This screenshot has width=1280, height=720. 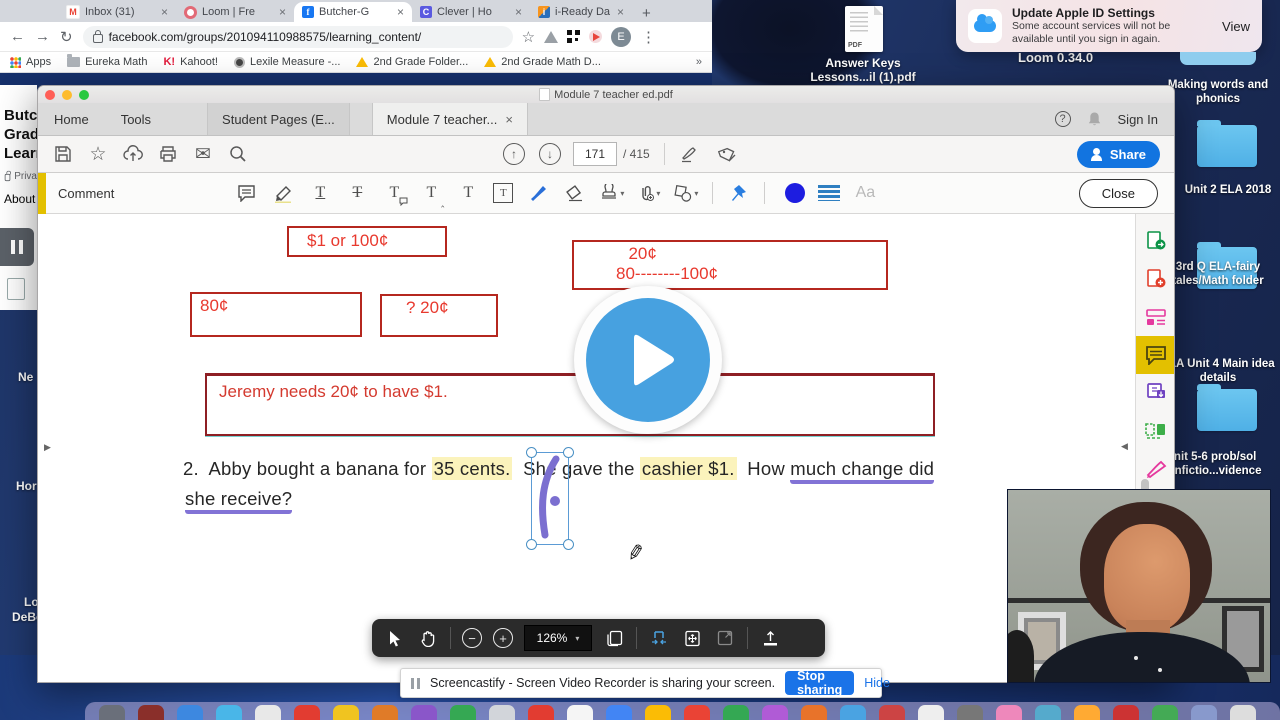 I want to click on bookmark-apps: Apps, so click(x=30, y=62).